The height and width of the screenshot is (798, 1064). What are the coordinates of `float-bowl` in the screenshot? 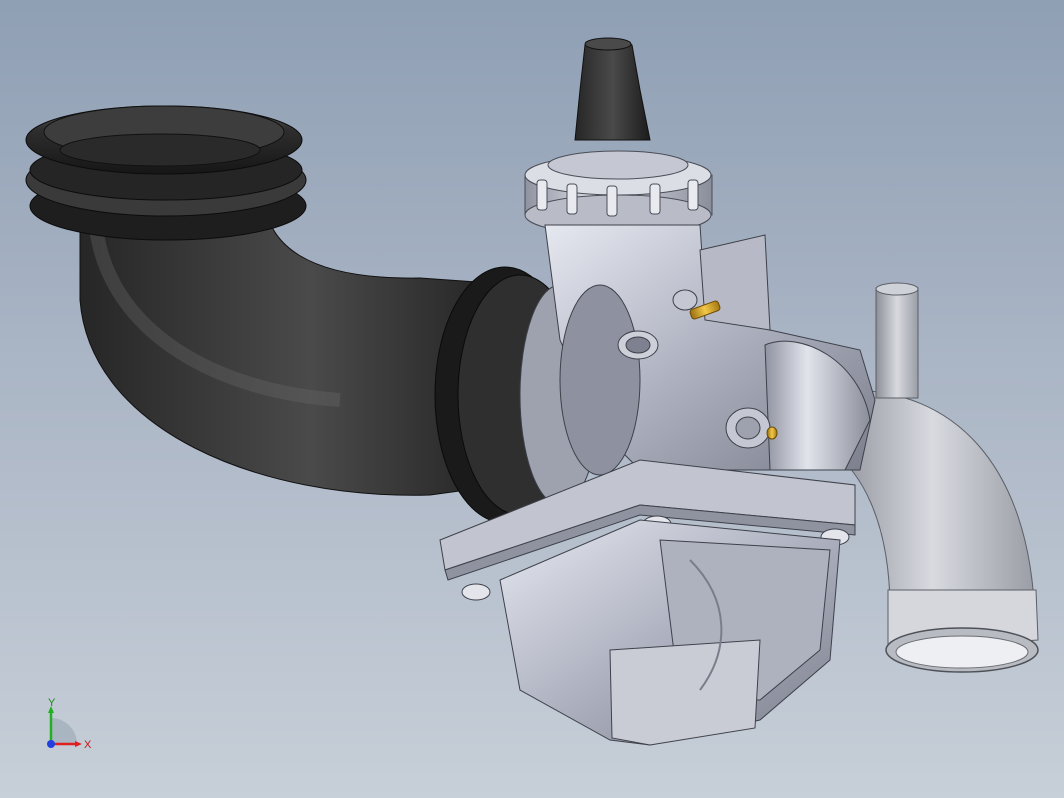 It's located at (670, 632).